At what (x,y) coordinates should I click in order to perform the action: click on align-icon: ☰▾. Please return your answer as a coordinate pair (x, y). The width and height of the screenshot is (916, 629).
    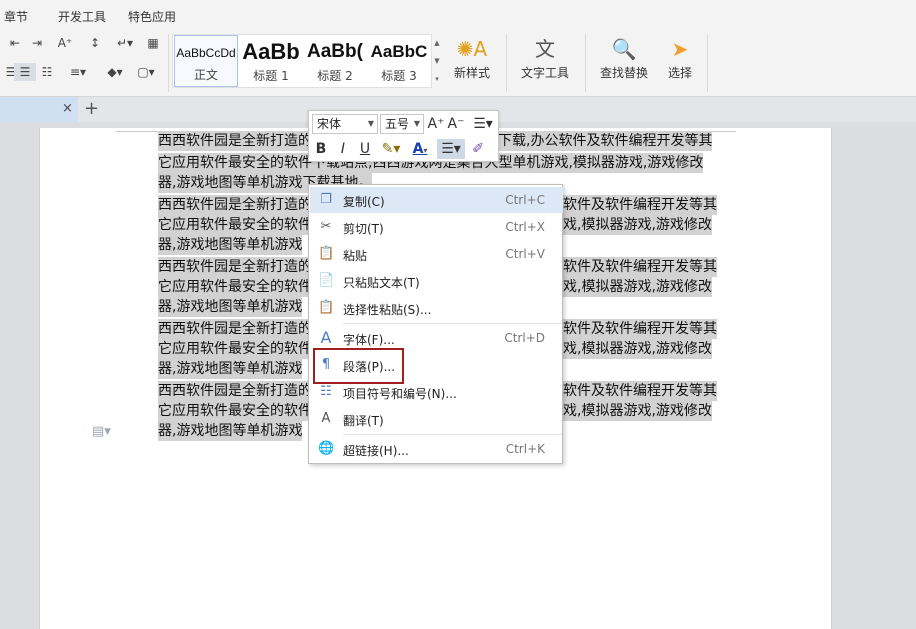
    Looking at the image, I should click on (451, 149).